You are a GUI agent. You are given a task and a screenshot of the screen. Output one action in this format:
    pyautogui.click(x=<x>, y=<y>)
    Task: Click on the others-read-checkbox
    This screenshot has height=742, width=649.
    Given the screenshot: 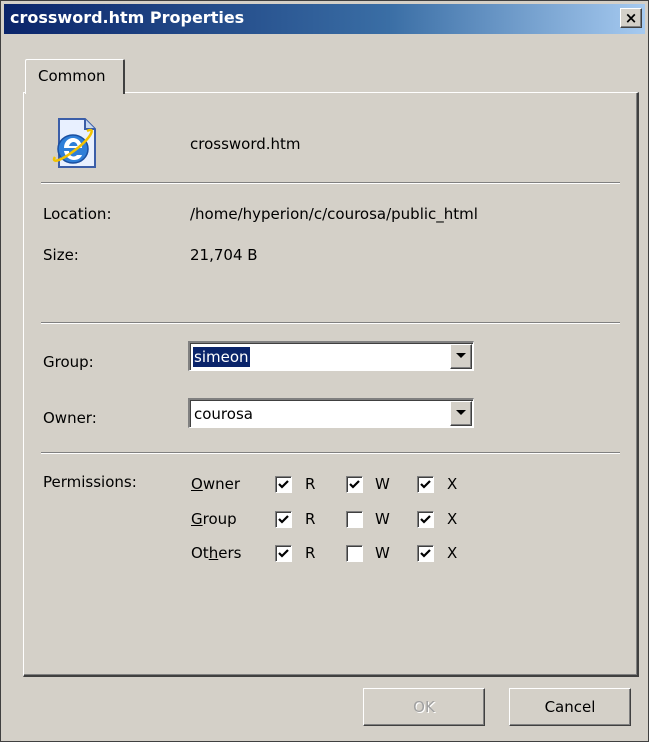 What is the action you would take?
    pyautogui.click(x=283, y=553)
    